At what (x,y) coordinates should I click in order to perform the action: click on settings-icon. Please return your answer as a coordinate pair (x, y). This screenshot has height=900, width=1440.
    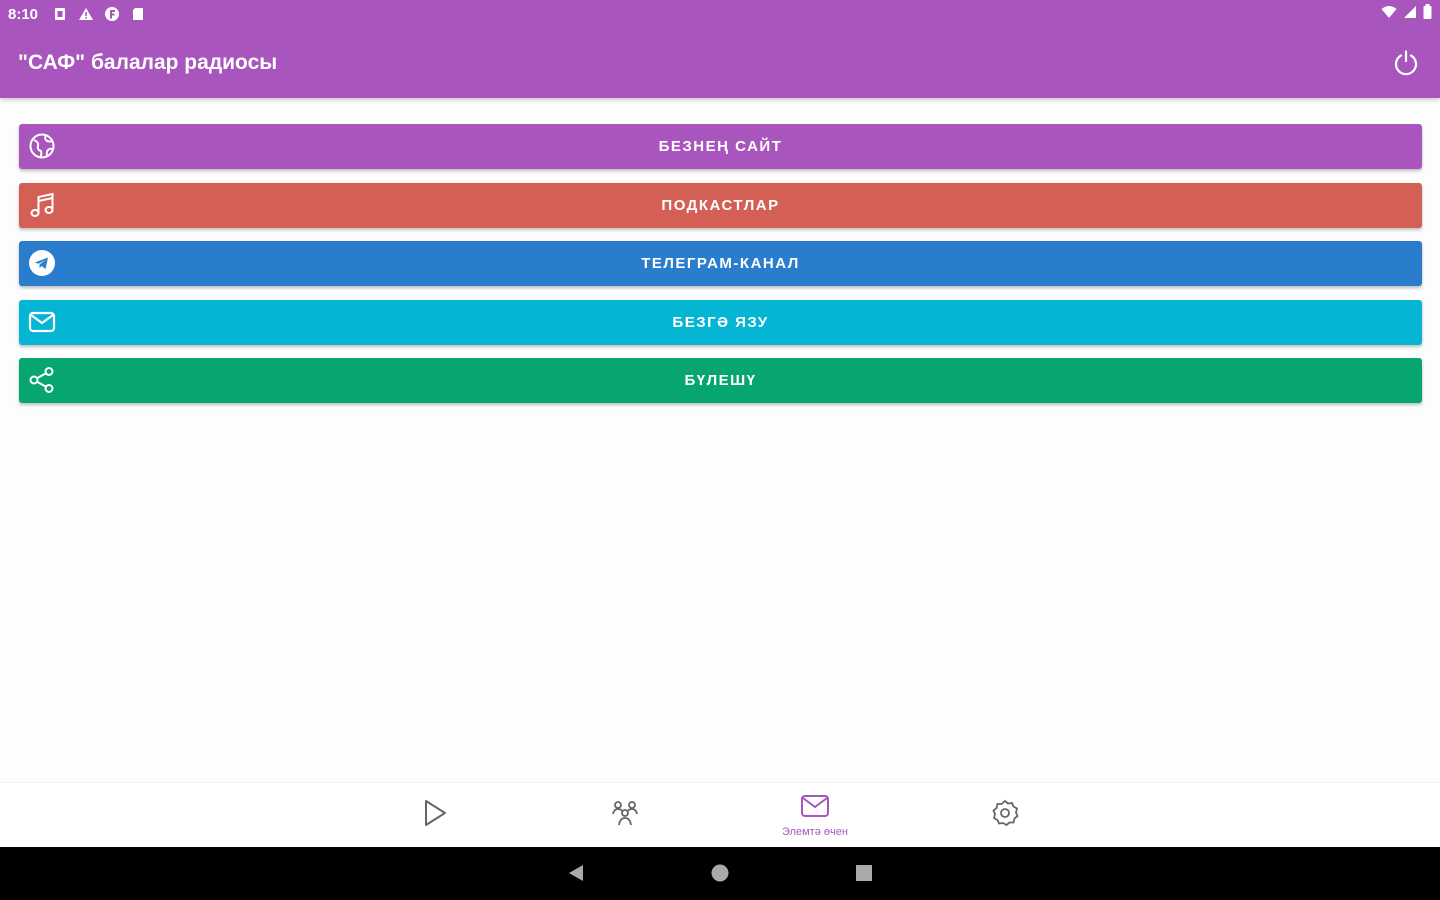
    Looking at the image, I should click on (1005, 815).